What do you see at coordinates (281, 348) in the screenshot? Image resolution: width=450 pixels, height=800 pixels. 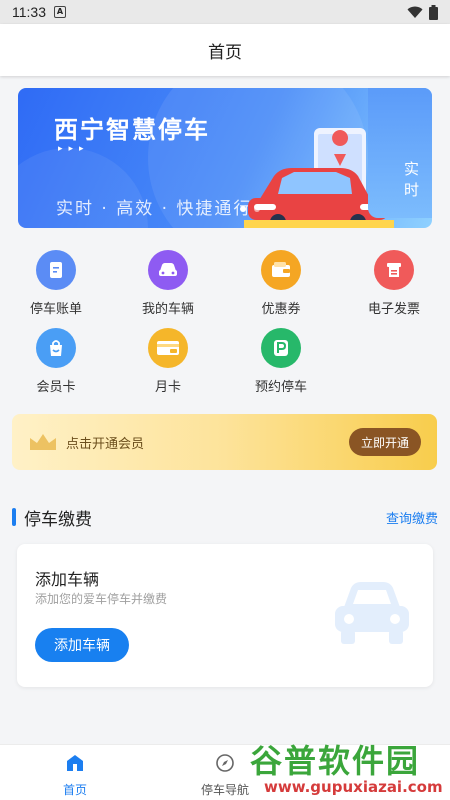 I see `parking-icon` at bounding box center [281, 348].